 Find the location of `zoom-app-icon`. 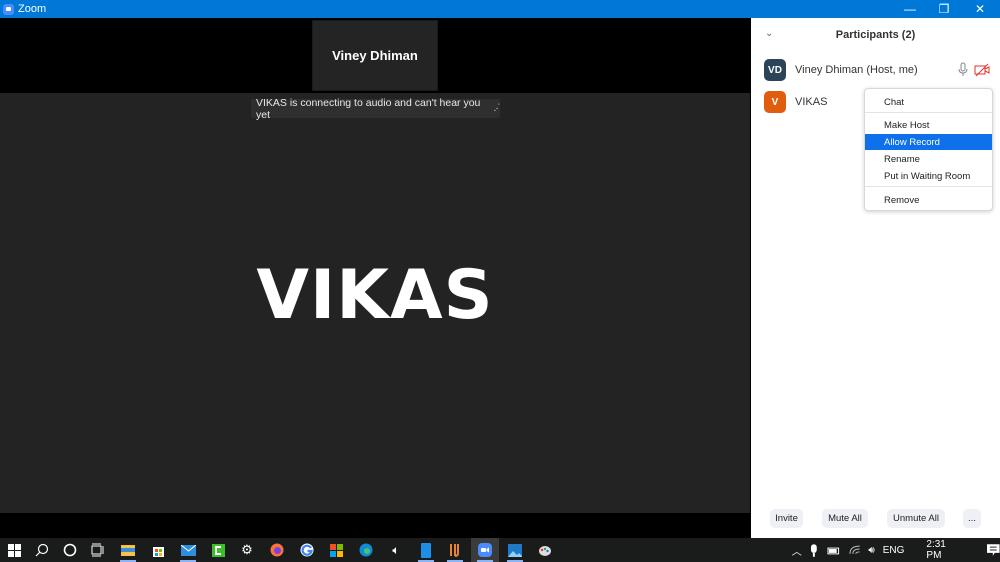

zoom-app-icon is located at coordinates (8, 9).